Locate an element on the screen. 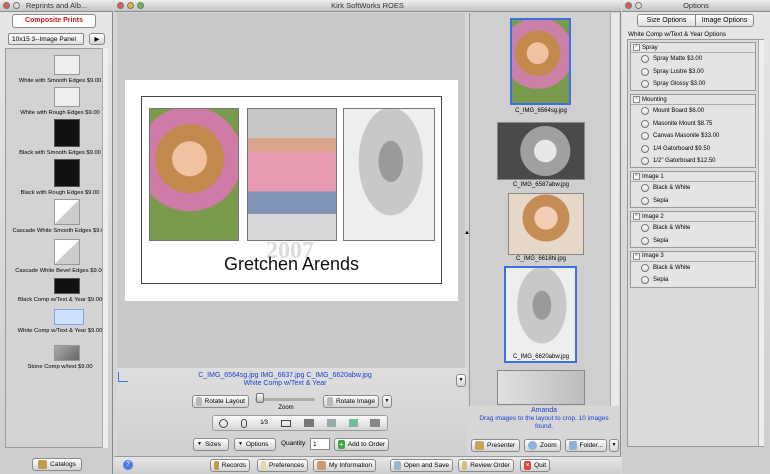  monitor-icon is located at coordinates (331, 423).